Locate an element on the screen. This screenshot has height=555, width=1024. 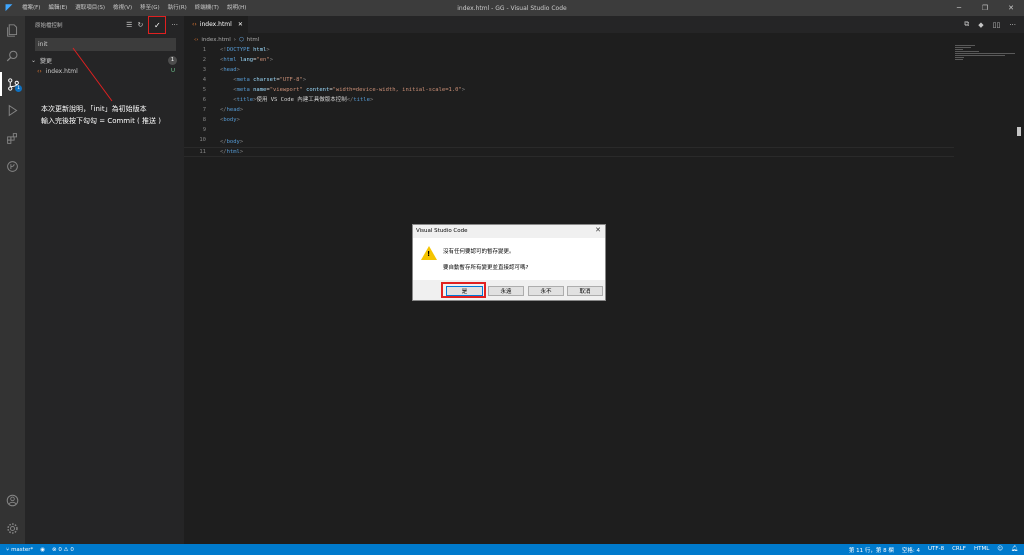
restore-icon: ❐ is located at coordinates (985, 8).